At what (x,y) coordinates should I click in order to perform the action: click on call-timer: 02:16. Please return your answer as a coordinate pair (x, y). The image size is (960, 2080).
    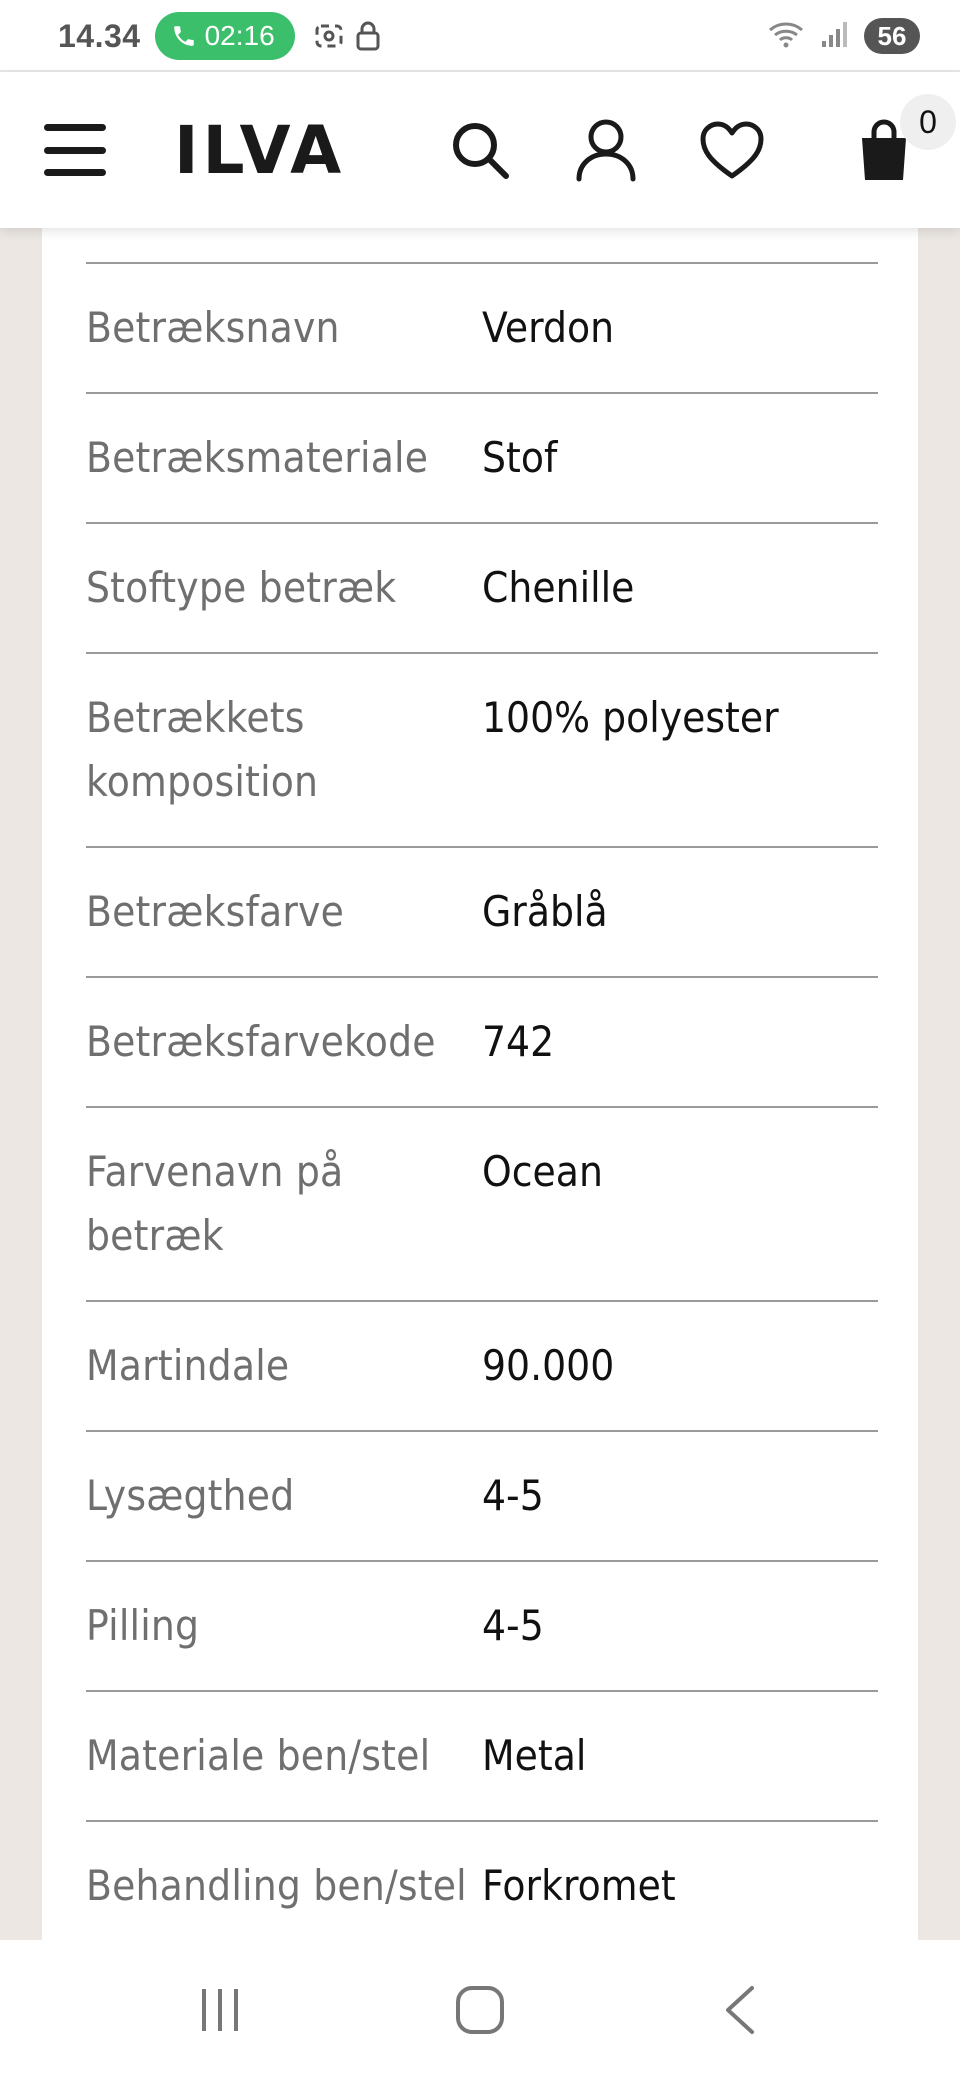
    Looking at the image, I should click on (239, 35).